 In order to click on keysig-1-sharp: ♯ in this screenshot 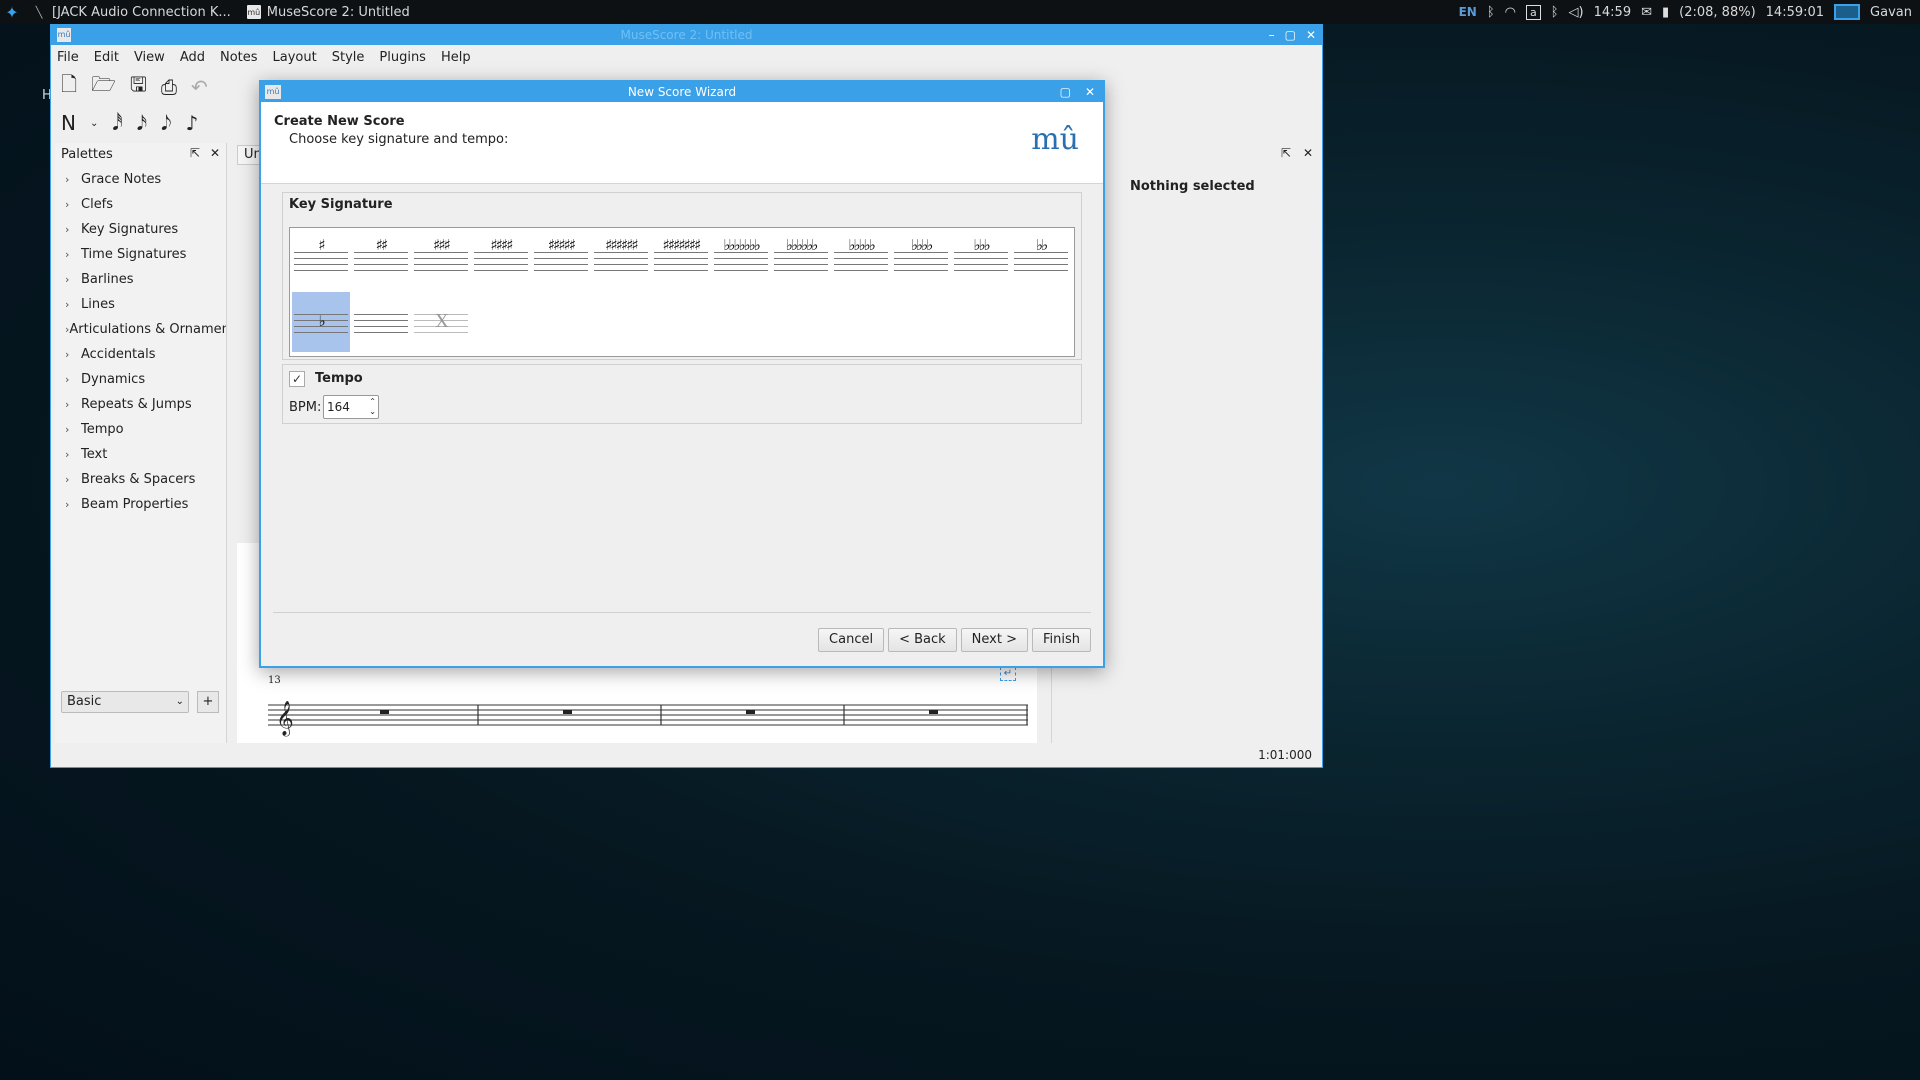, I will do `click(321, 260)`.